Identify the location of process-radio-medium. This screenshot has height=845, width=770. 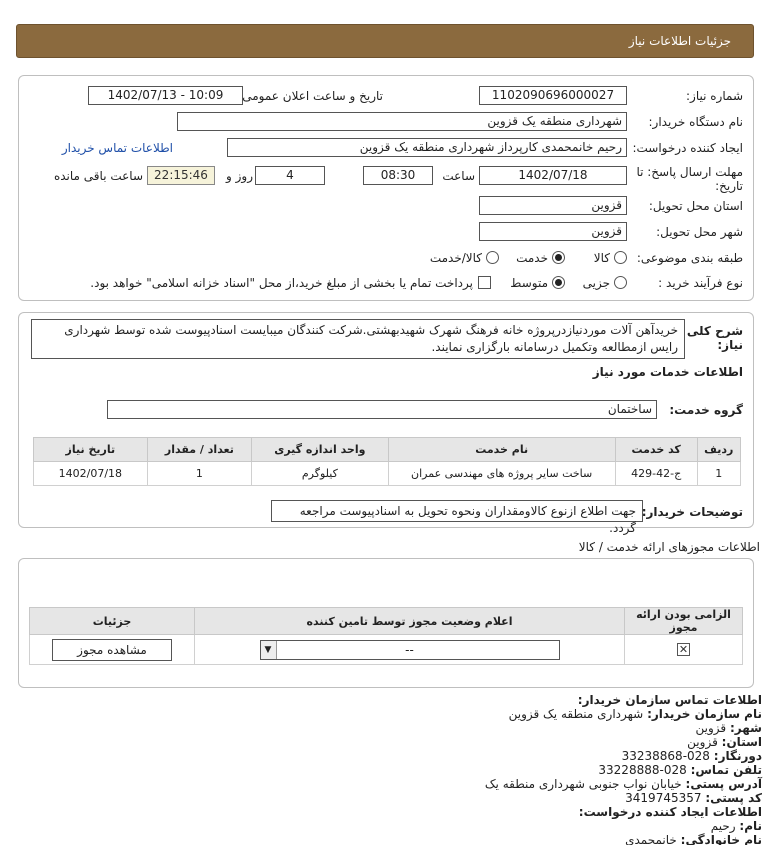
(558, 282).